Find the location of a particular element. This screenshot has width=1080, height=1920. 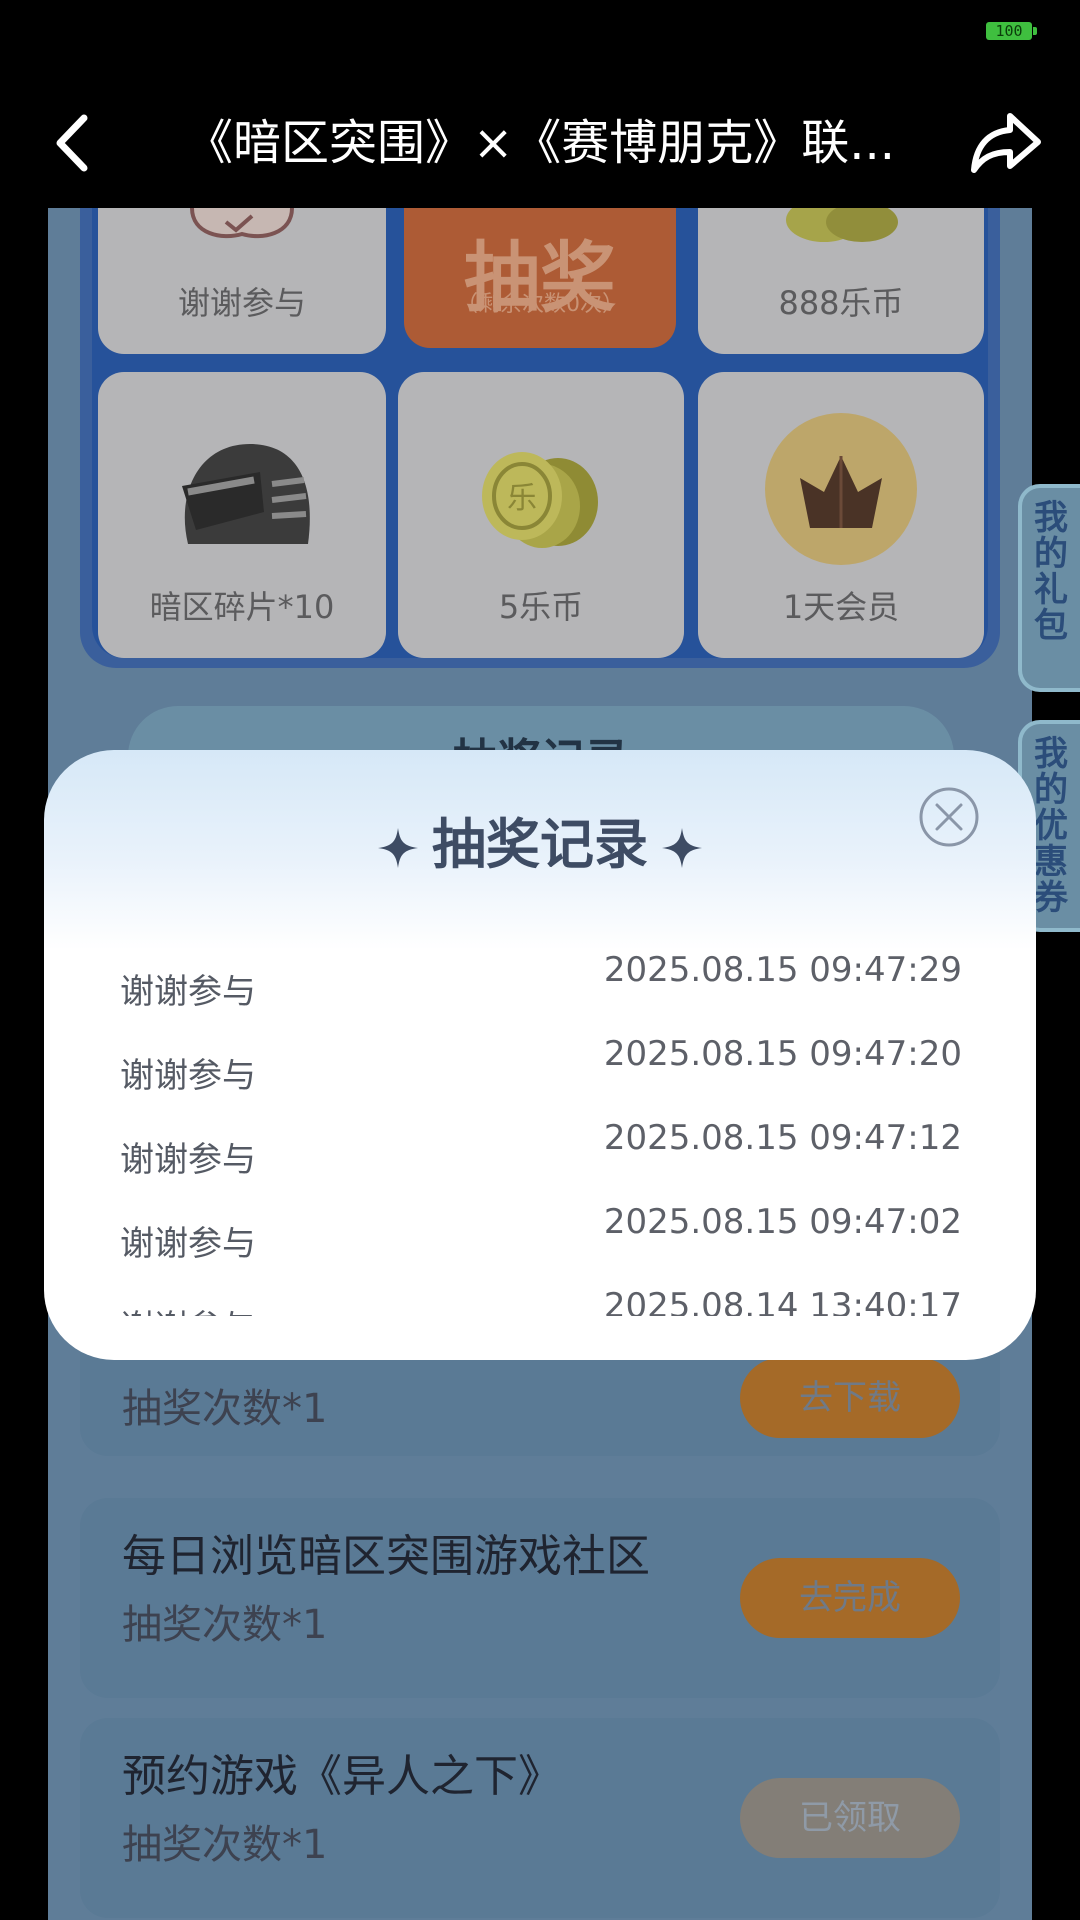

prize-cell-5-coins: 乐 5乐币 is located at coordinates (541, 515).